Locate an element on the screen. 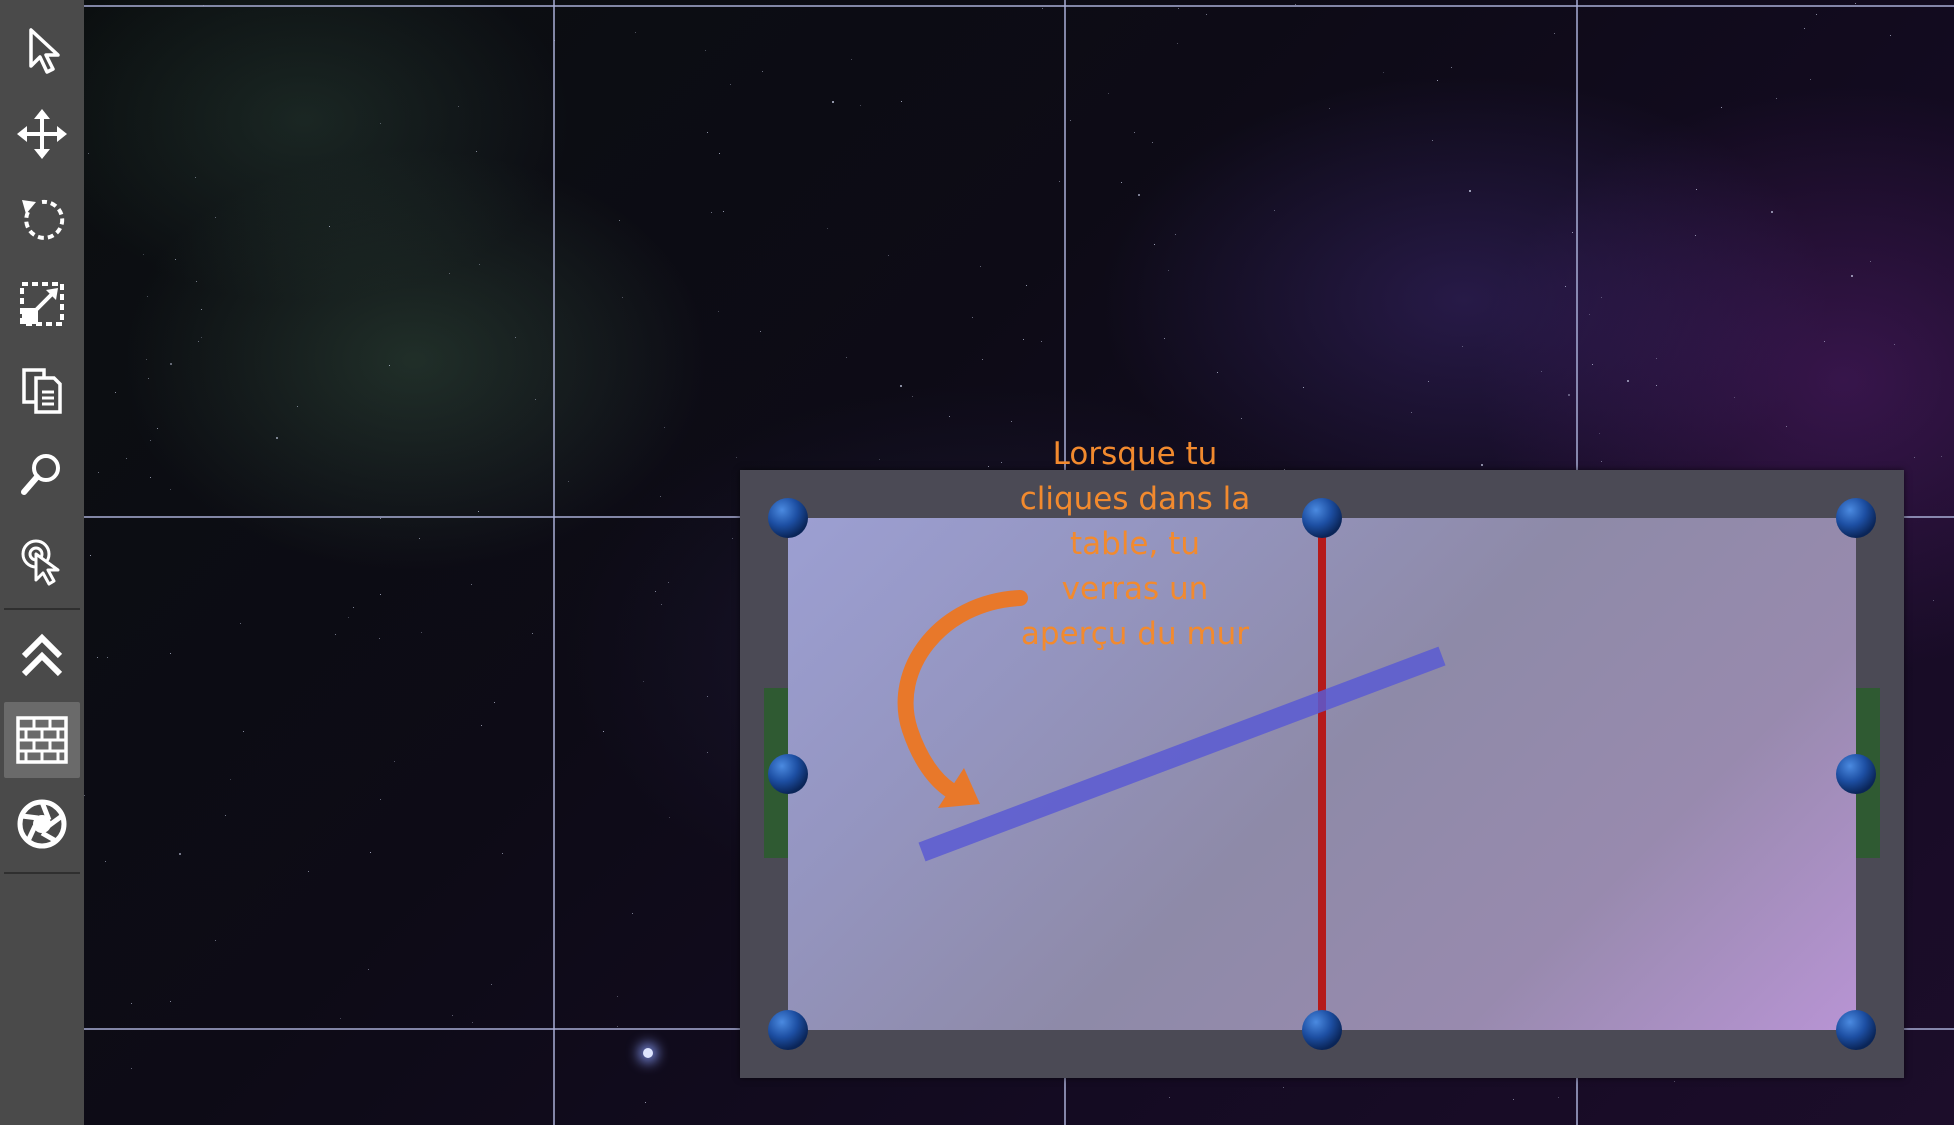 The height and width of the screenshot is (1125, 1954). magnifier-icon is located at coordinates (40, 474).